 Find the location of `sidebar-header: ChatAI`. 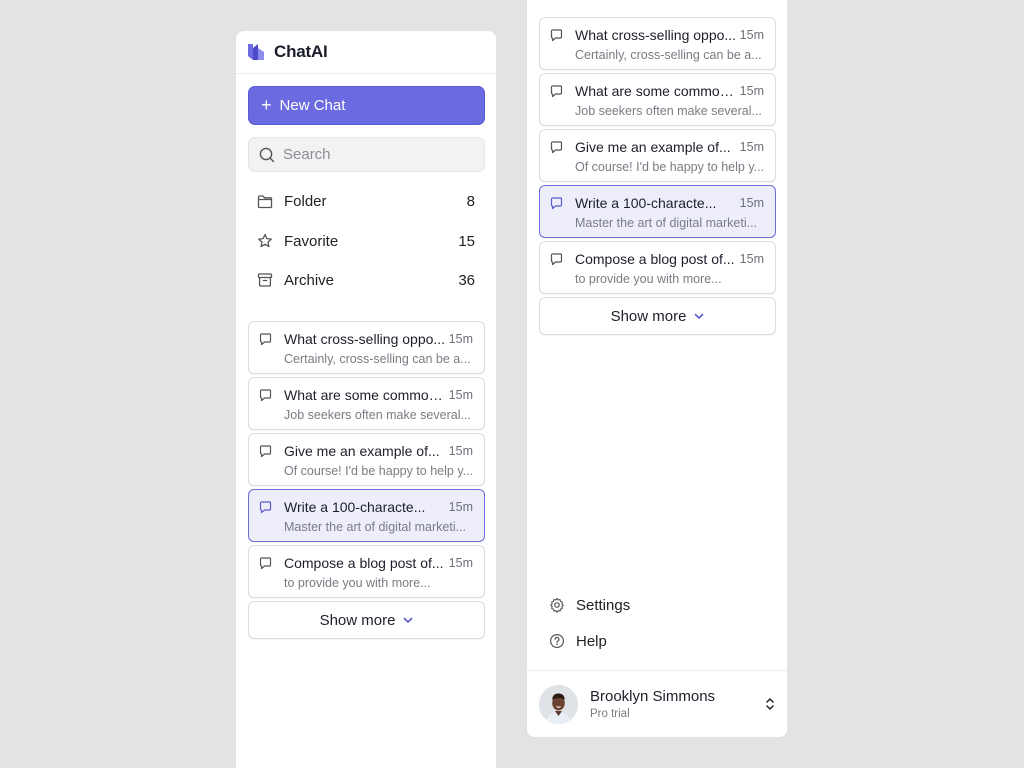

sidebar-header: ChatAI is located at coordinates (366, 52).